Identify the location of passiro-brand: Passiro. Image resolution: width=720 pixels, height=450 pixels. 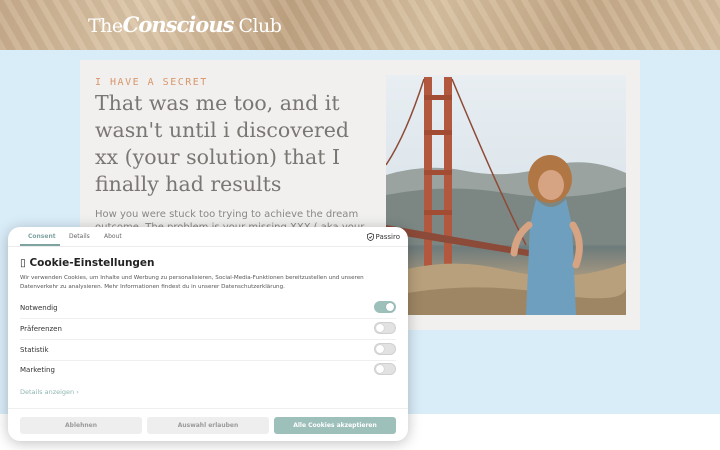
(383, 237).